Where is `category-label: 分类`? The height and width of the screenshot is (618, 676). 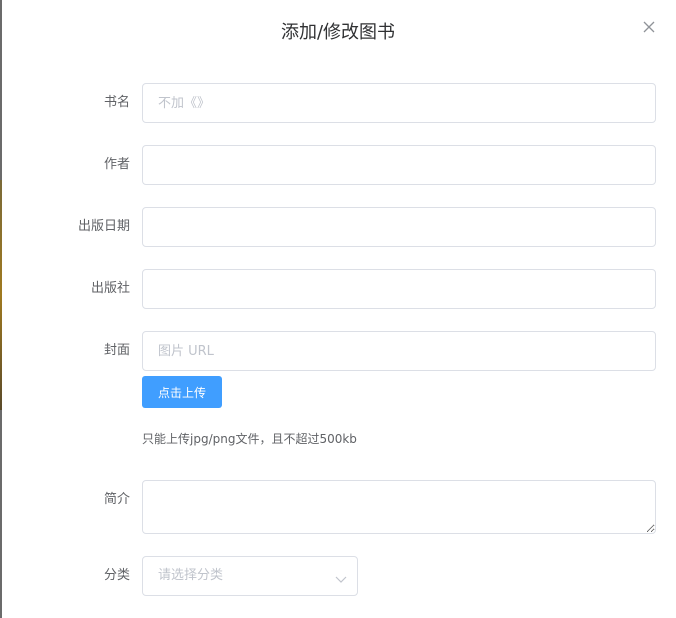
category-label: 分类 is located at coordinates (116, 575).